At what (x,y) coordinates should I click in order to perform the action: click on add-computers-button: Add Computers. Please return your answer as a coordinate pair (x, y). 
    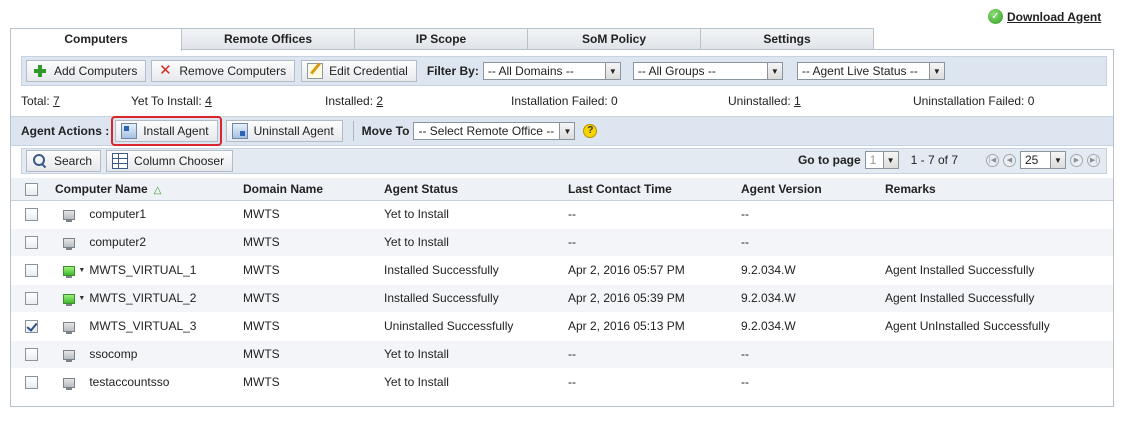
    Looking at the image, I should click on (86, 71).